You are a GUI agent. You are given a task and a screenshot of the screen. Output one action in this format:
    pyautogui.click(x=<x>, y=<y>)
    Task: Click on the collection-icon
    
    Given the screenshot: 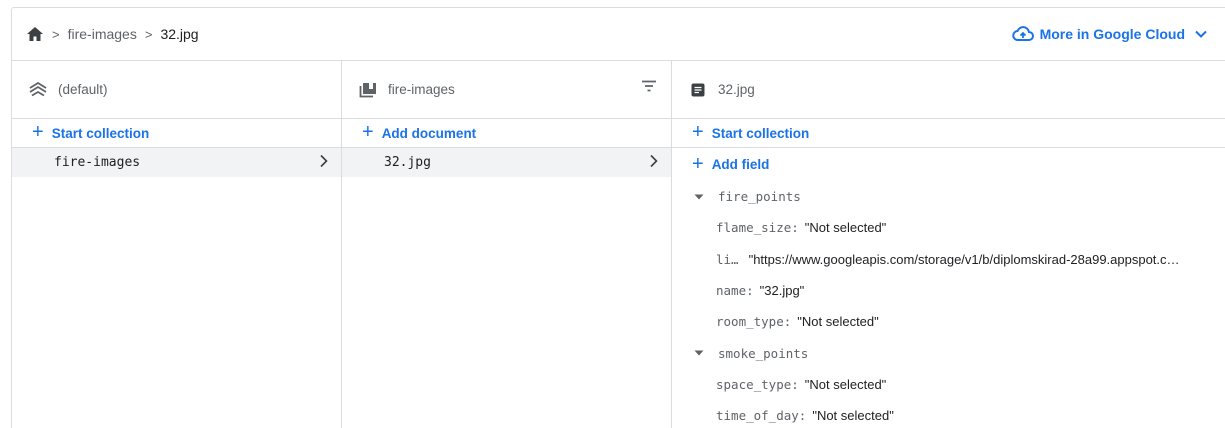 What is the action you would take?
    pyautogui.click(x=368, y=90)
    